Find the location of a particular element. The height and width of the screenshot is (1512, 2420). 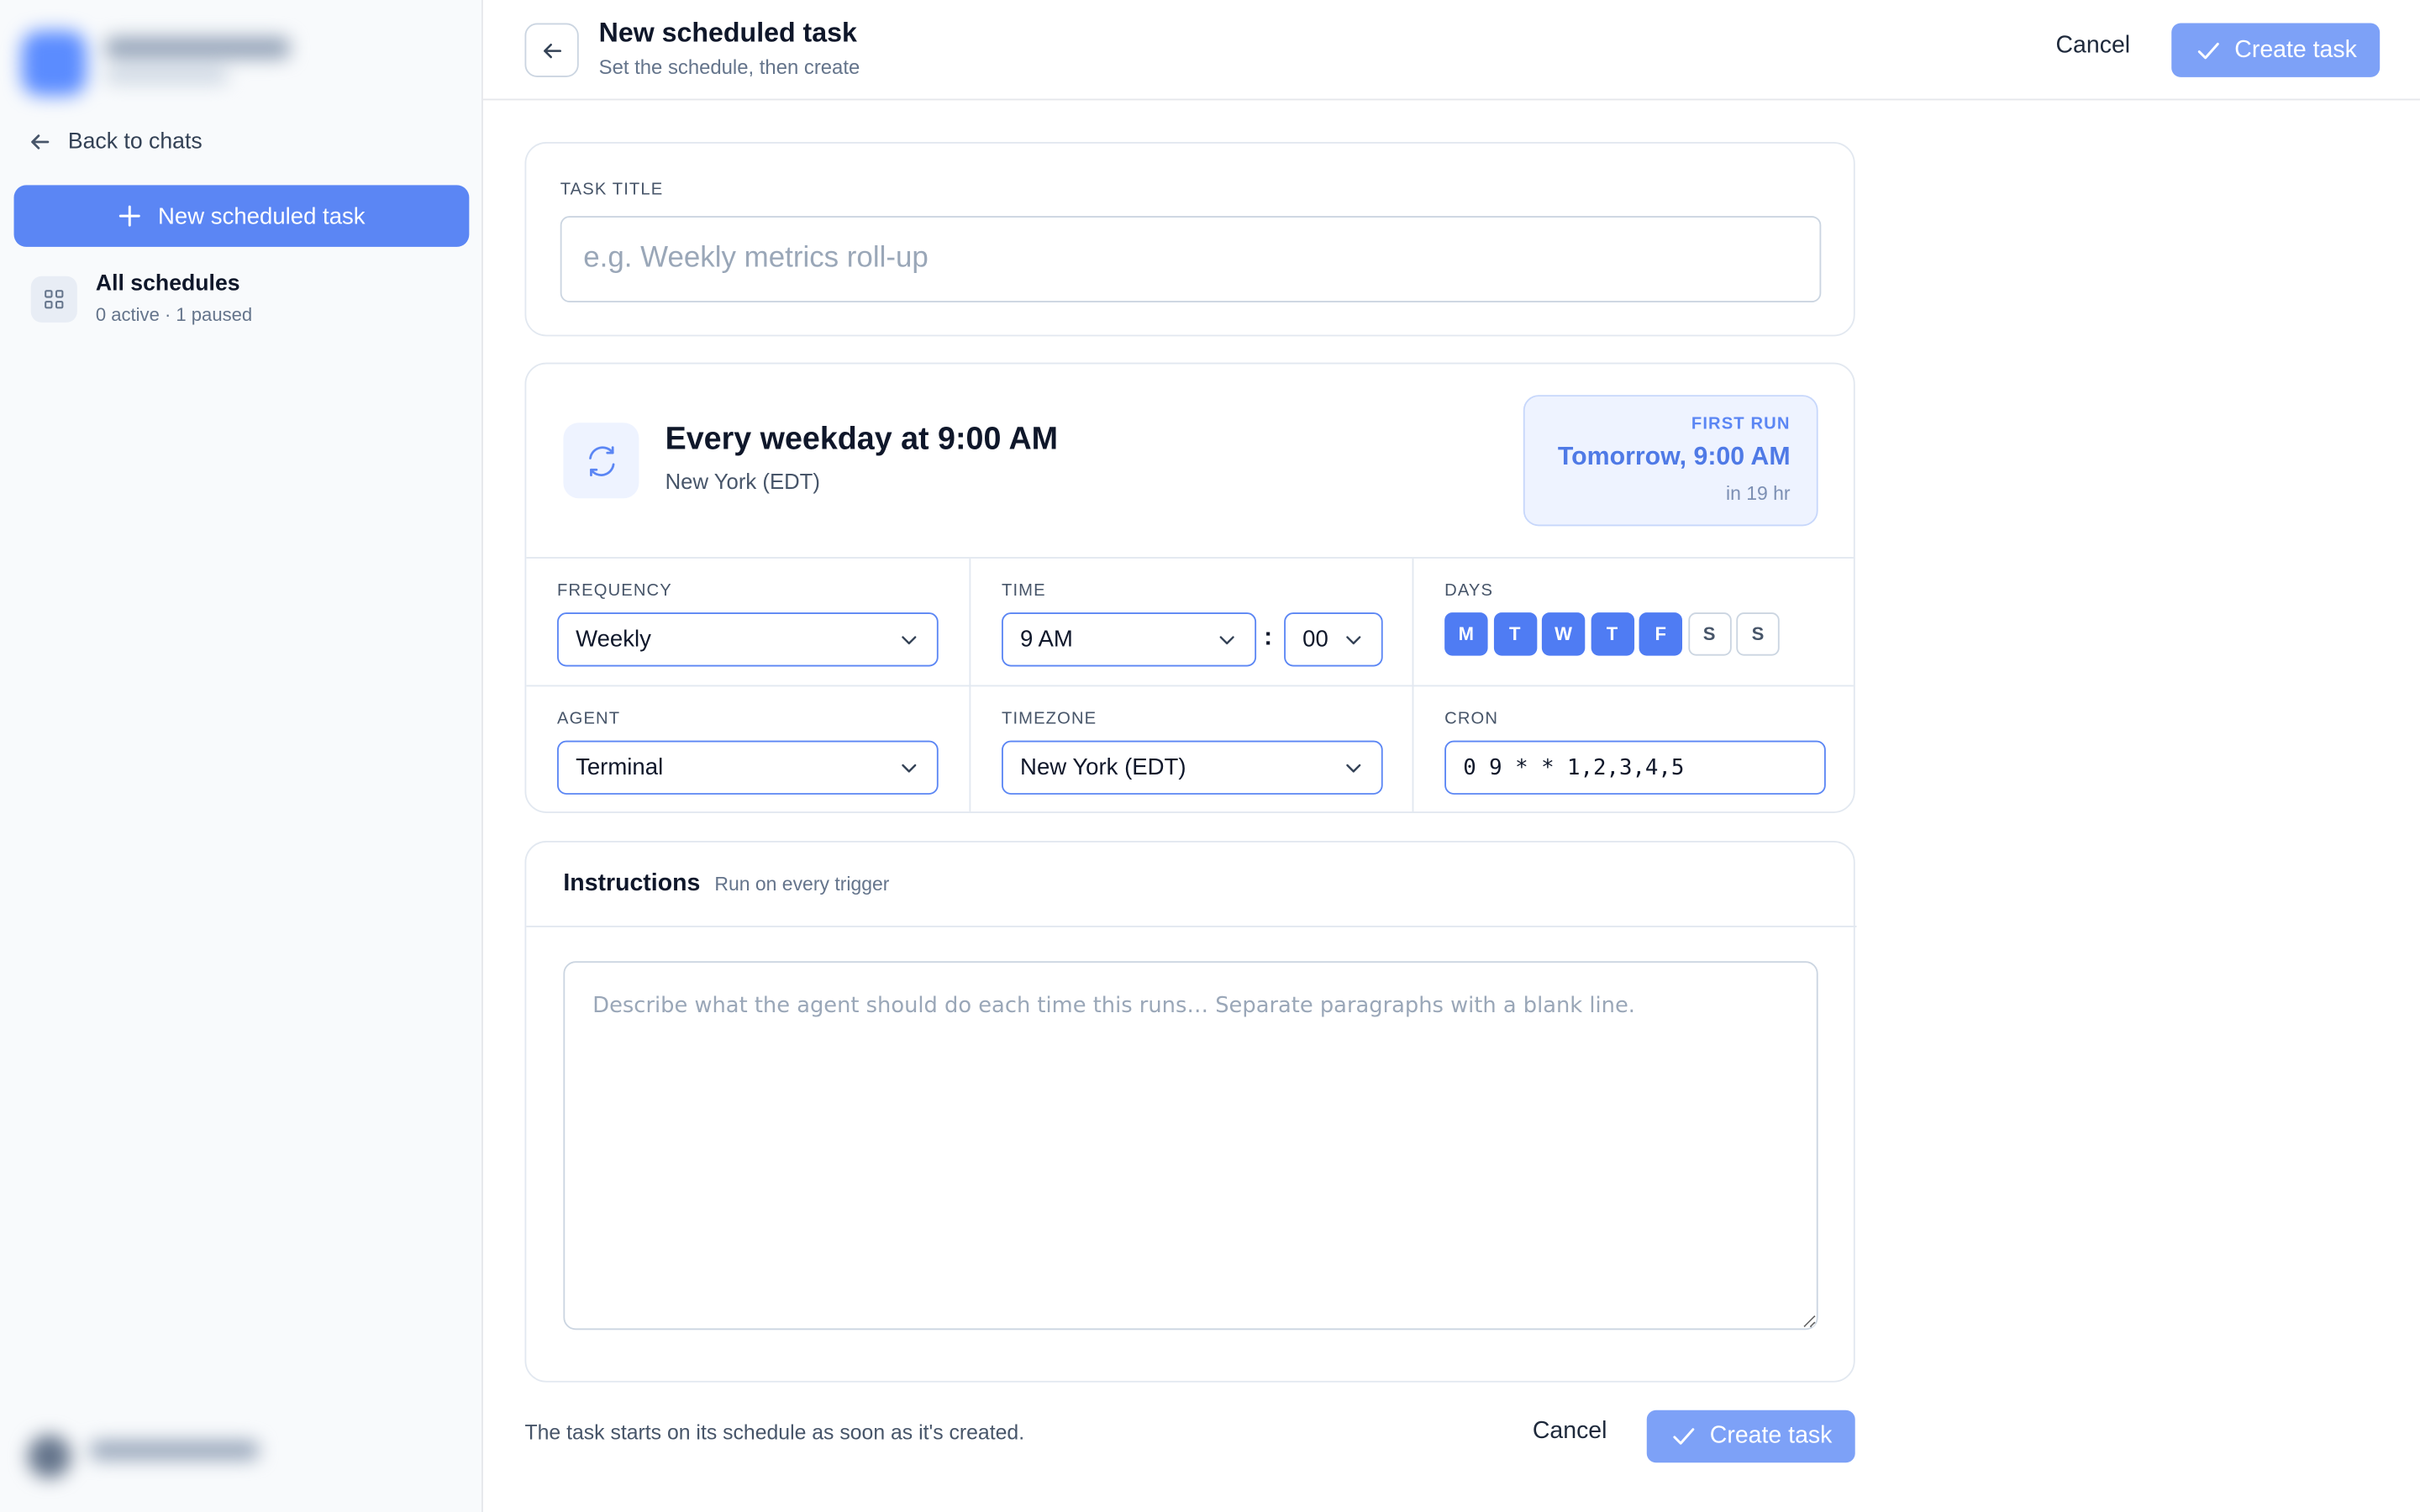

days-label: DAYS is located at coordinates (1469, 591).